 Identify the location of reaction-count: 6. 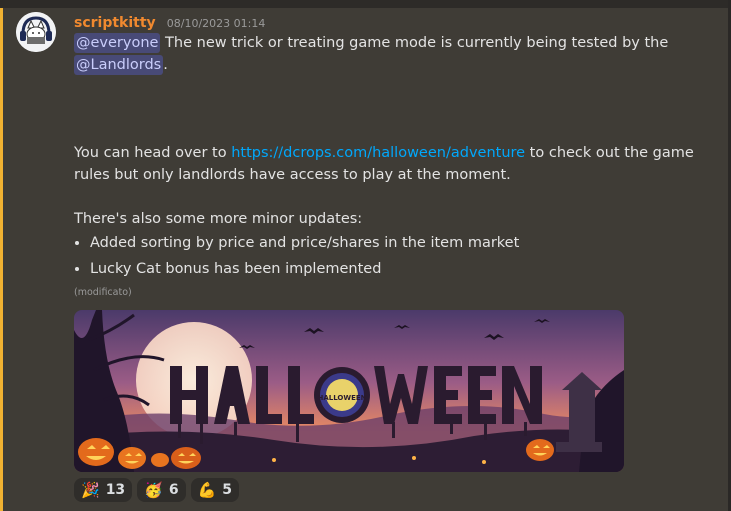
(173, 490).